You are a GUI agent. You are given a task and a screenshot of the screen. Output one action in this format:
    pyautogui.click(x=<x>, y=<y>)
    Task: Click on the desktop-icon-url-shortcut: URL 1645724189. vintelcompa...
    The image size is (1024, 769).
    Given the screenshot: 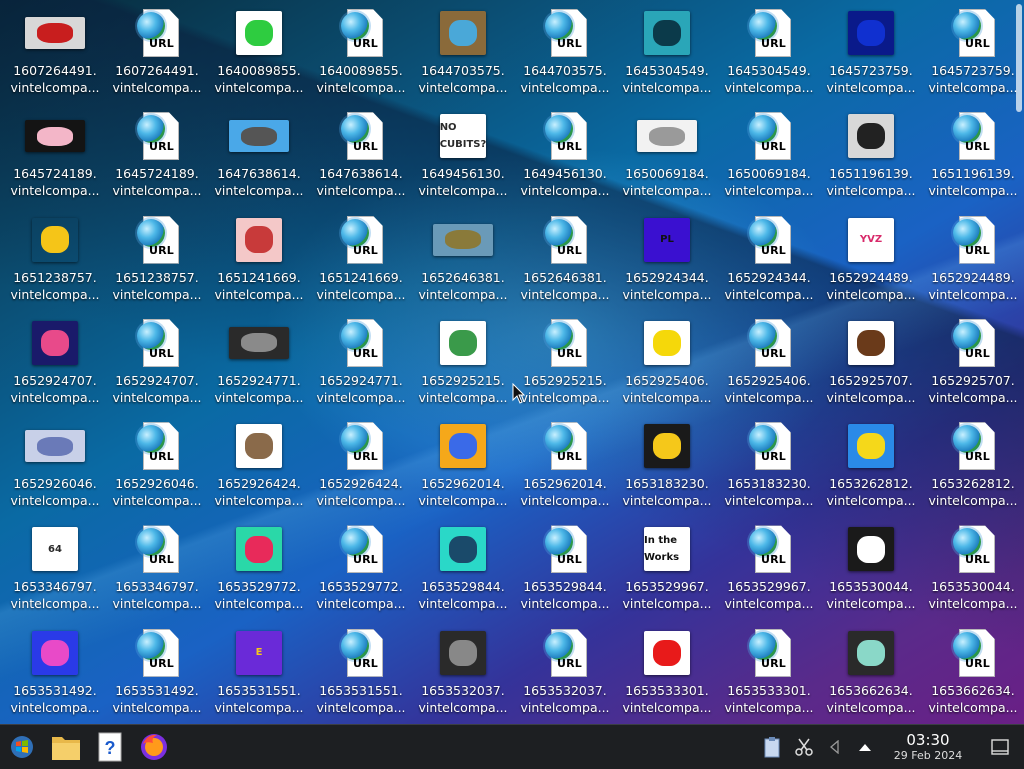 What is the action you would take?
    pyautogui.click(x=157, y=158)
    